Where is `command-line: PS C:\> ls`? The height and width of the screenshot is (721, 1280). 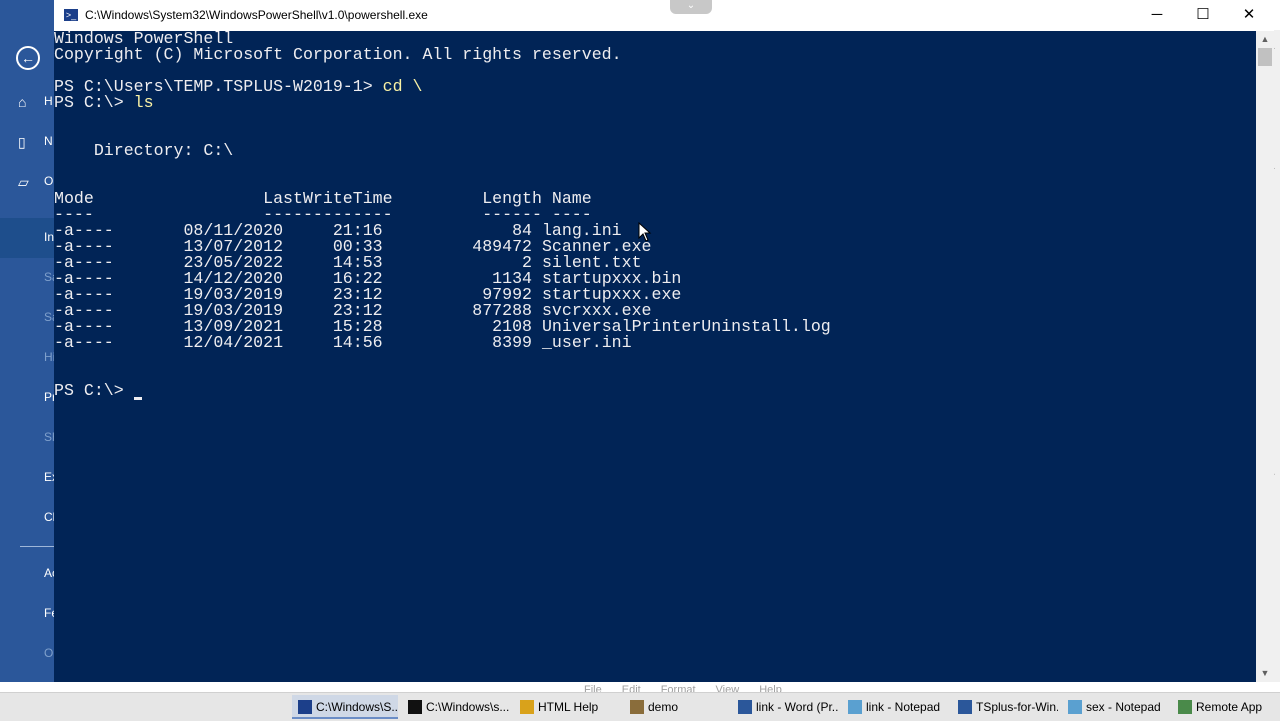
command-line: PS C:\> ls is located at coordinates (104, 102).